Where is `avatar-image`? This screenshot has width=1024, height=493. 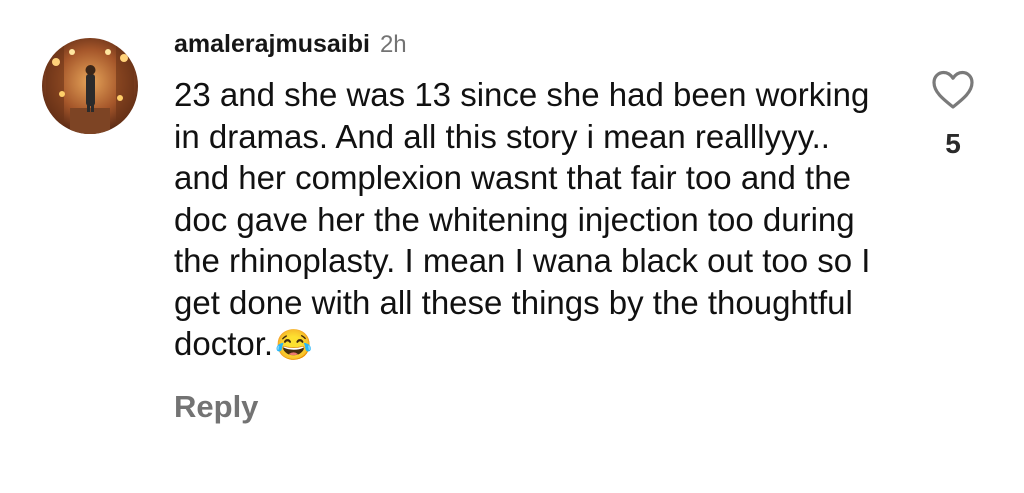
avatar-image is located at coordinates (90, 86).